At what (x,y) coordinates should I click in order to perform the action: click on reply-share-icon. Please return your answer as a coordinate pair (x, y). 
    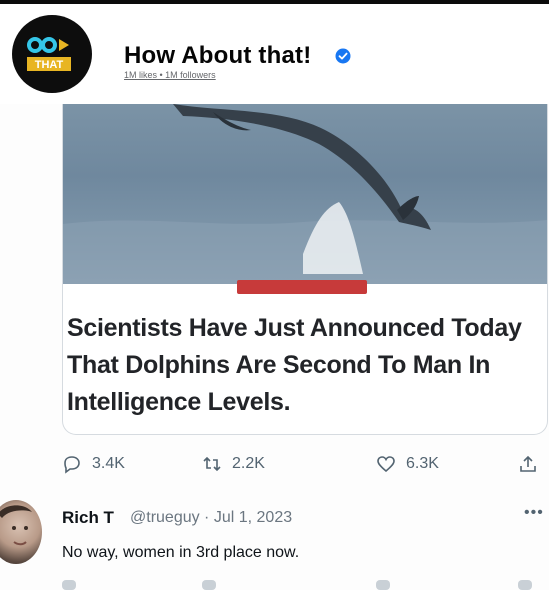
    Looking at the image, I should click on (525, 585).